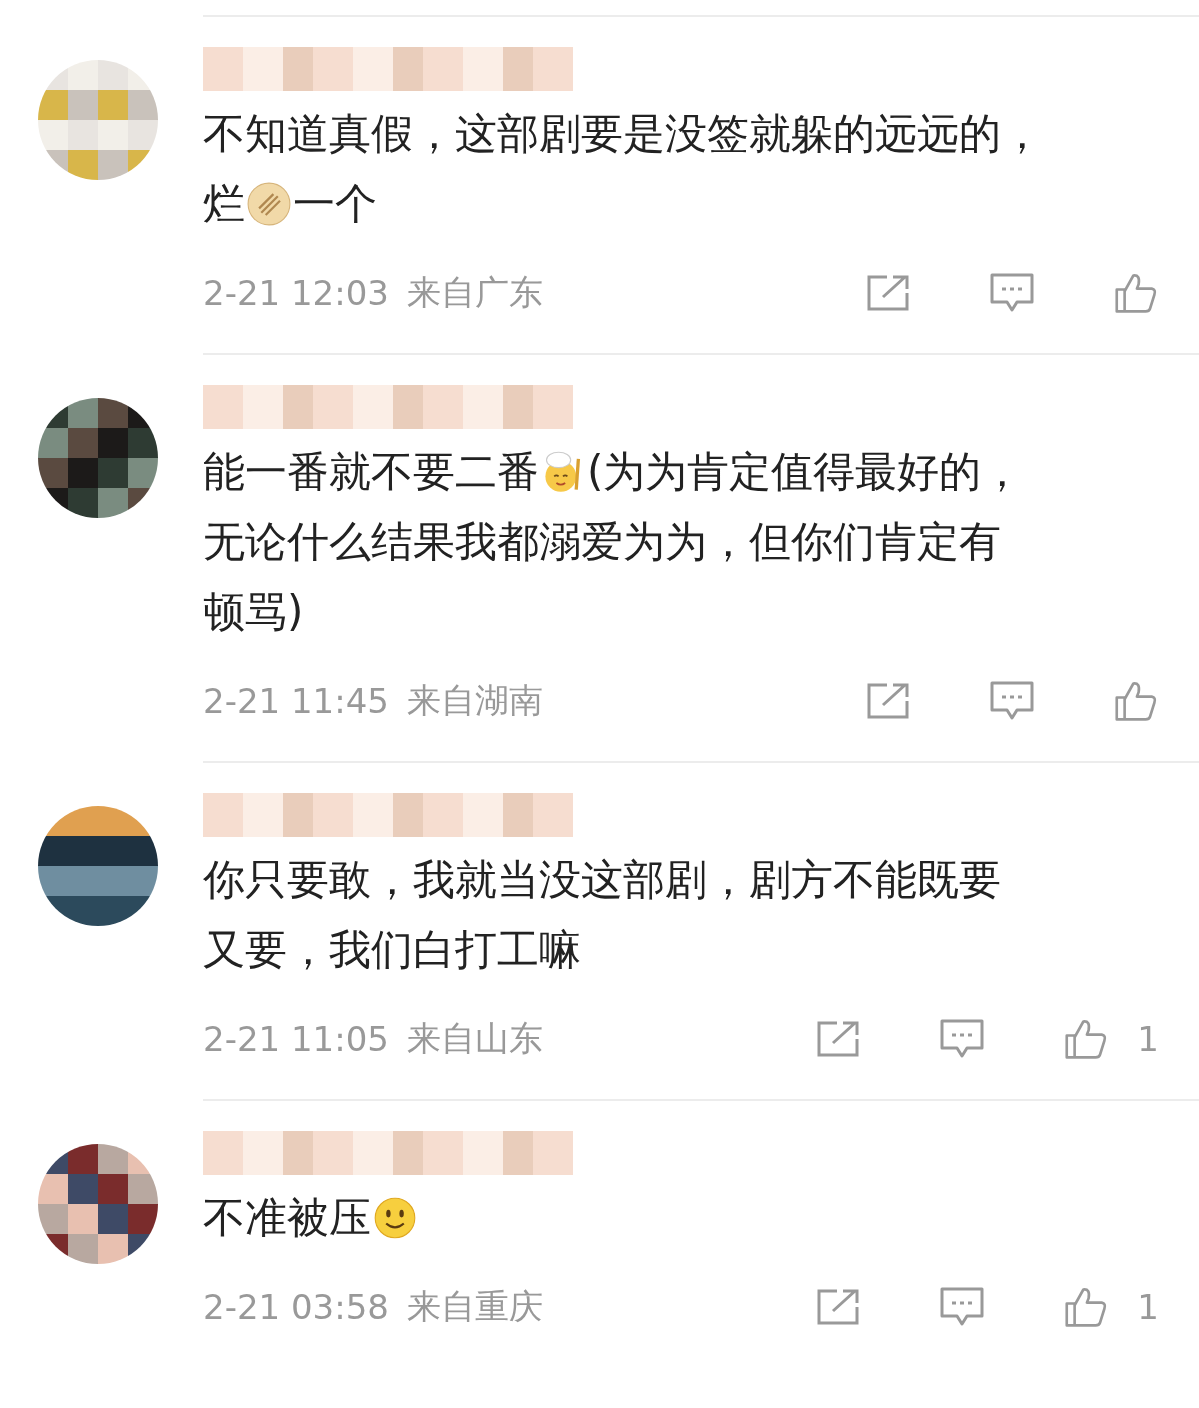 This screenshot has width=1199, height=1408. I want to click on comment-location: 来自湖南, so click(474, 700).